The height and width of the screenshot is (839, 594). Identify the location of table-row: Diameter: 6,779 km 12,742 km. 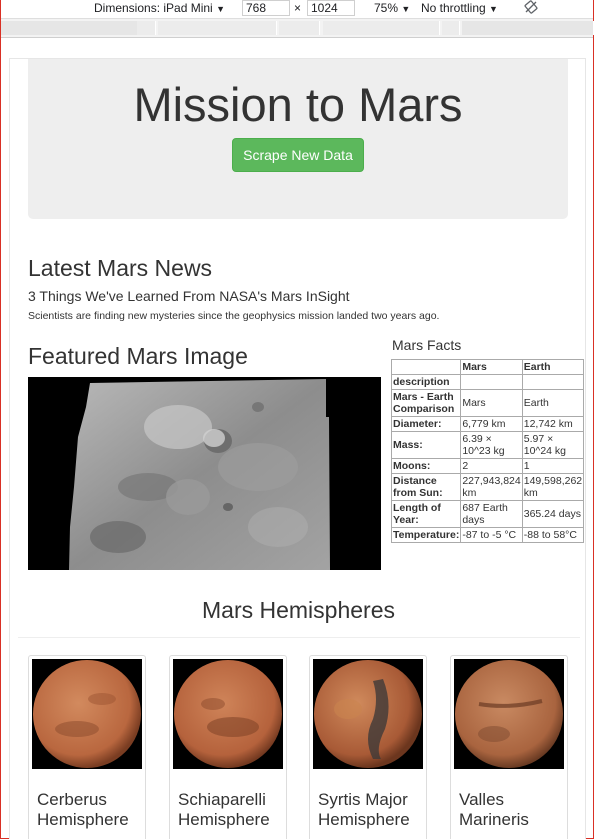
(487, 424).